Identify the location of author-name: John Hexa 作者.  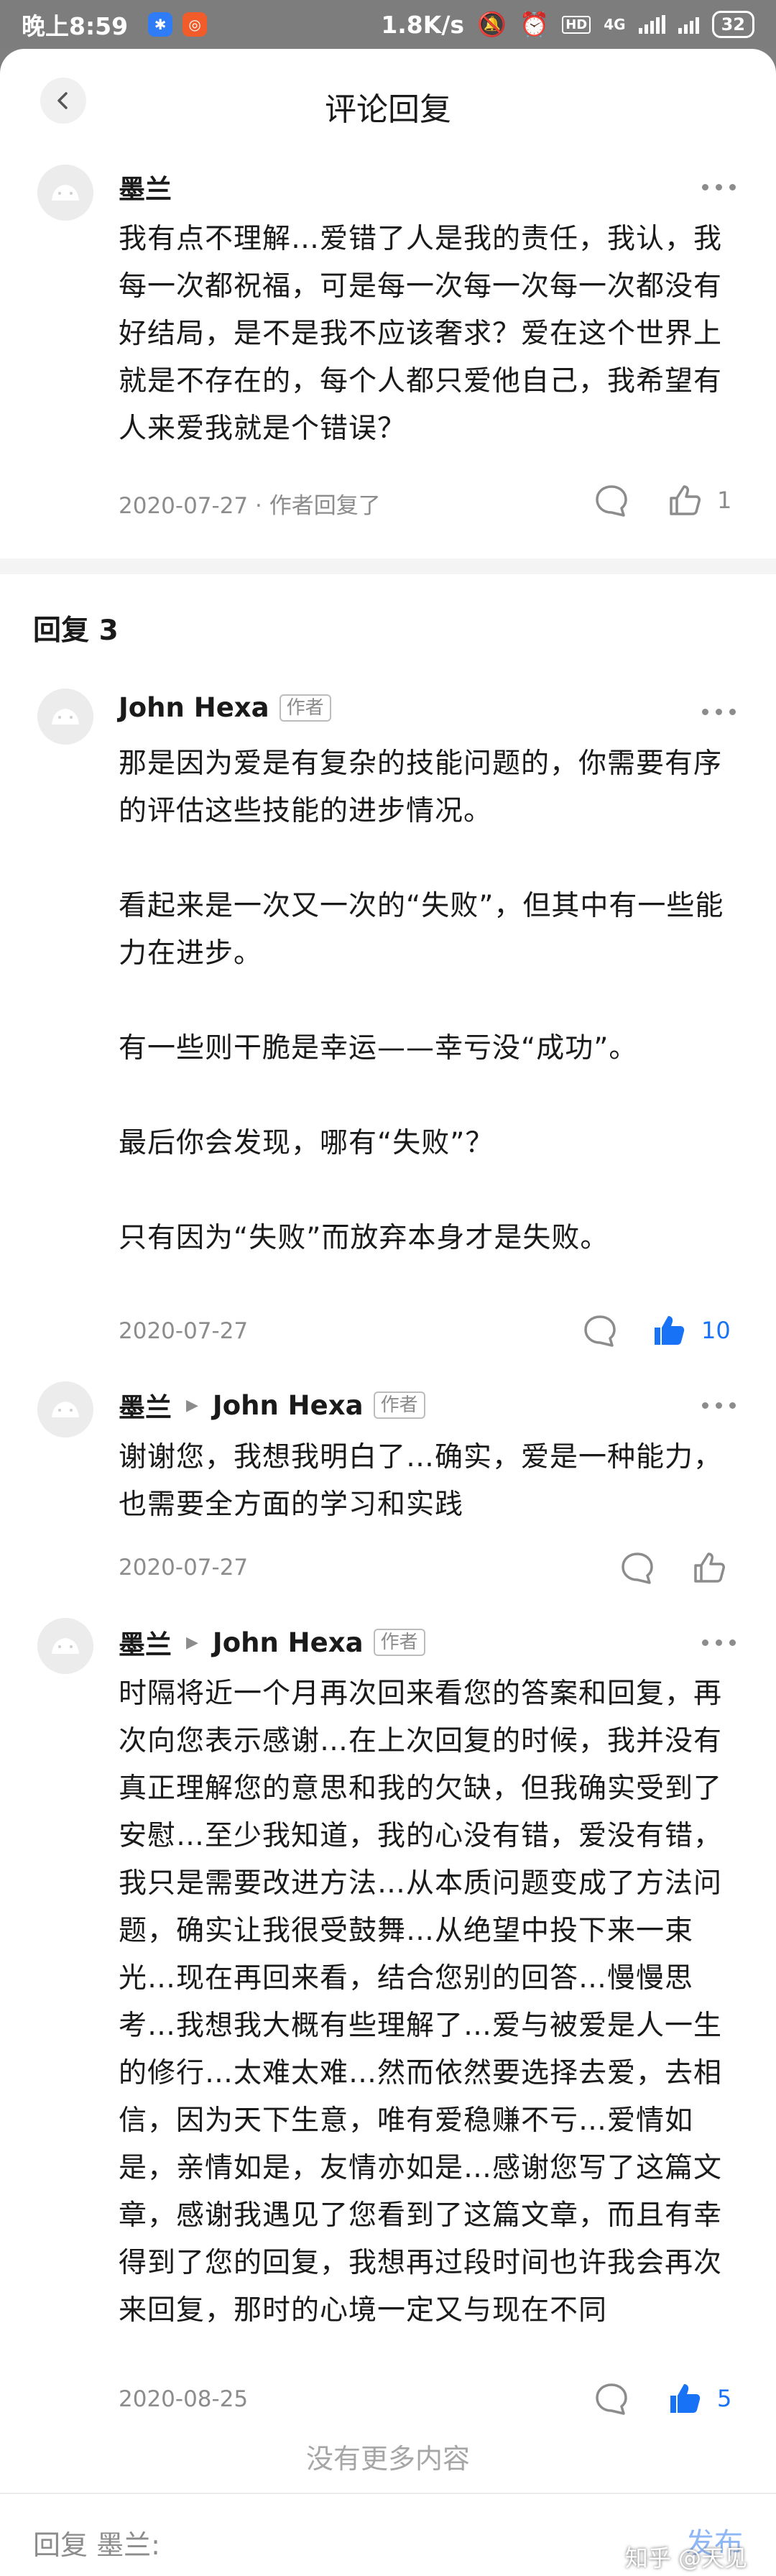
(225, 707).